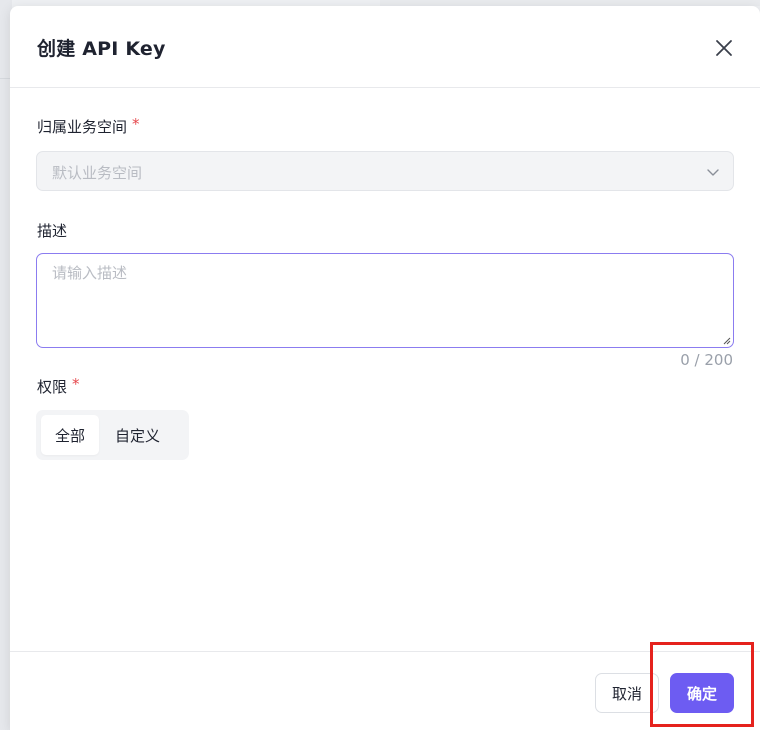 The width and height of the screenshot is (760, 730). What do you see at coordinates (97, 173) in the screenshot?
I see `workspace-select-value: 默认业务空间` at bounding box center [97, 173].